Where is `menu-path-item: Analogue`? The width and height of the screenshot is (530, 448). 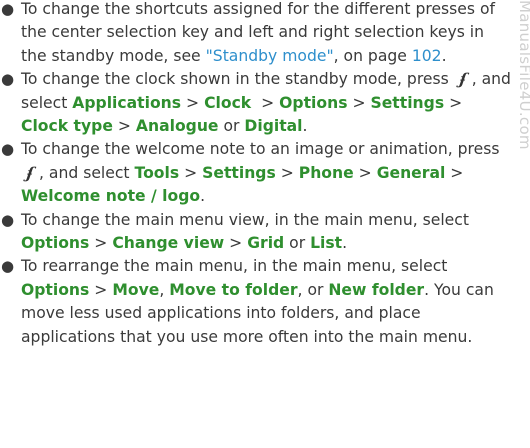 menu-path-item: Analogue is located at coordinates (177, 126).